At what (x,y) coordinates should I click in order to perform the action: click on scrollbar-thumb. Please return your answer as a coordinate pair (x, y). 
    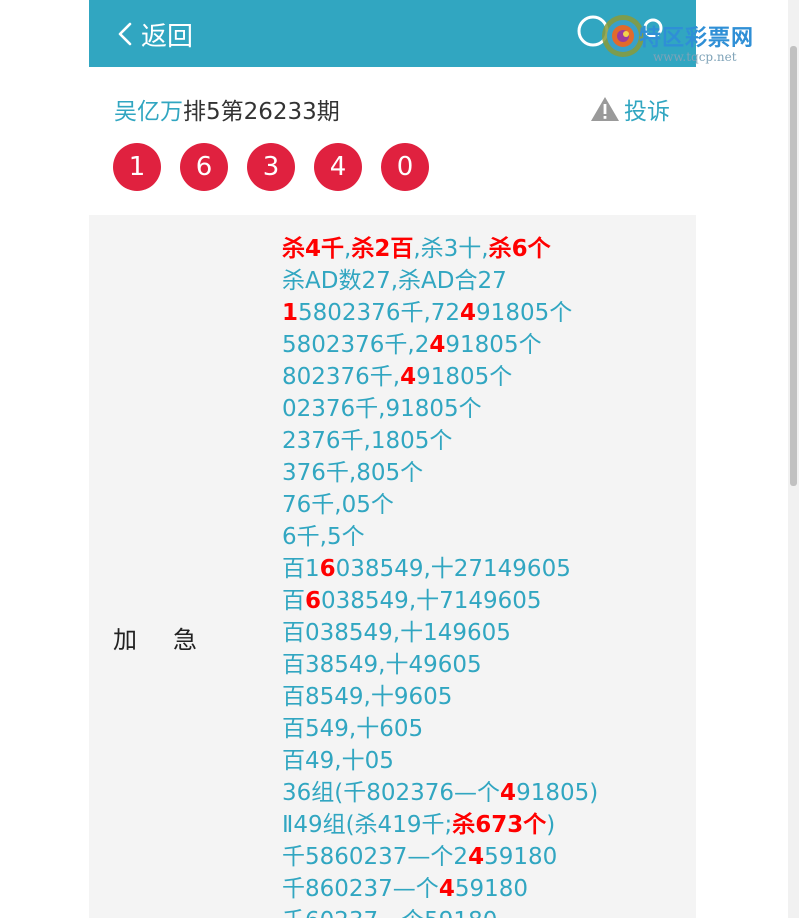
    Looking at the image, I should click on (793, 266).